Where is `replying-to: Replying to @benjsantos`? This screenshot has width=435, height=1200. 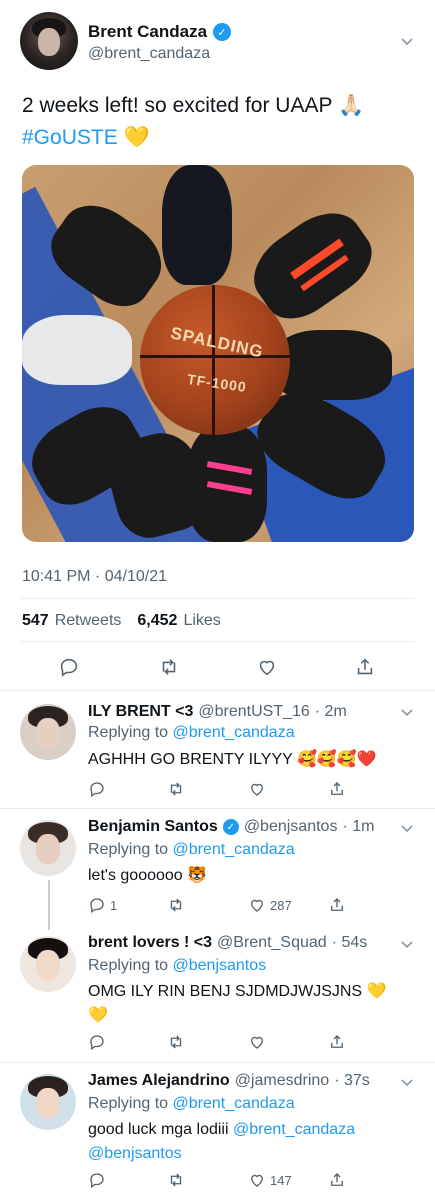
replying-to: Replying to @benjsantos is located at coordinates (177, 966).